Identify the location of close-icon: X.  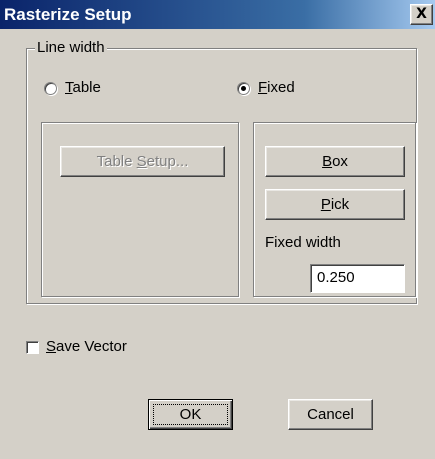
(421, 14).